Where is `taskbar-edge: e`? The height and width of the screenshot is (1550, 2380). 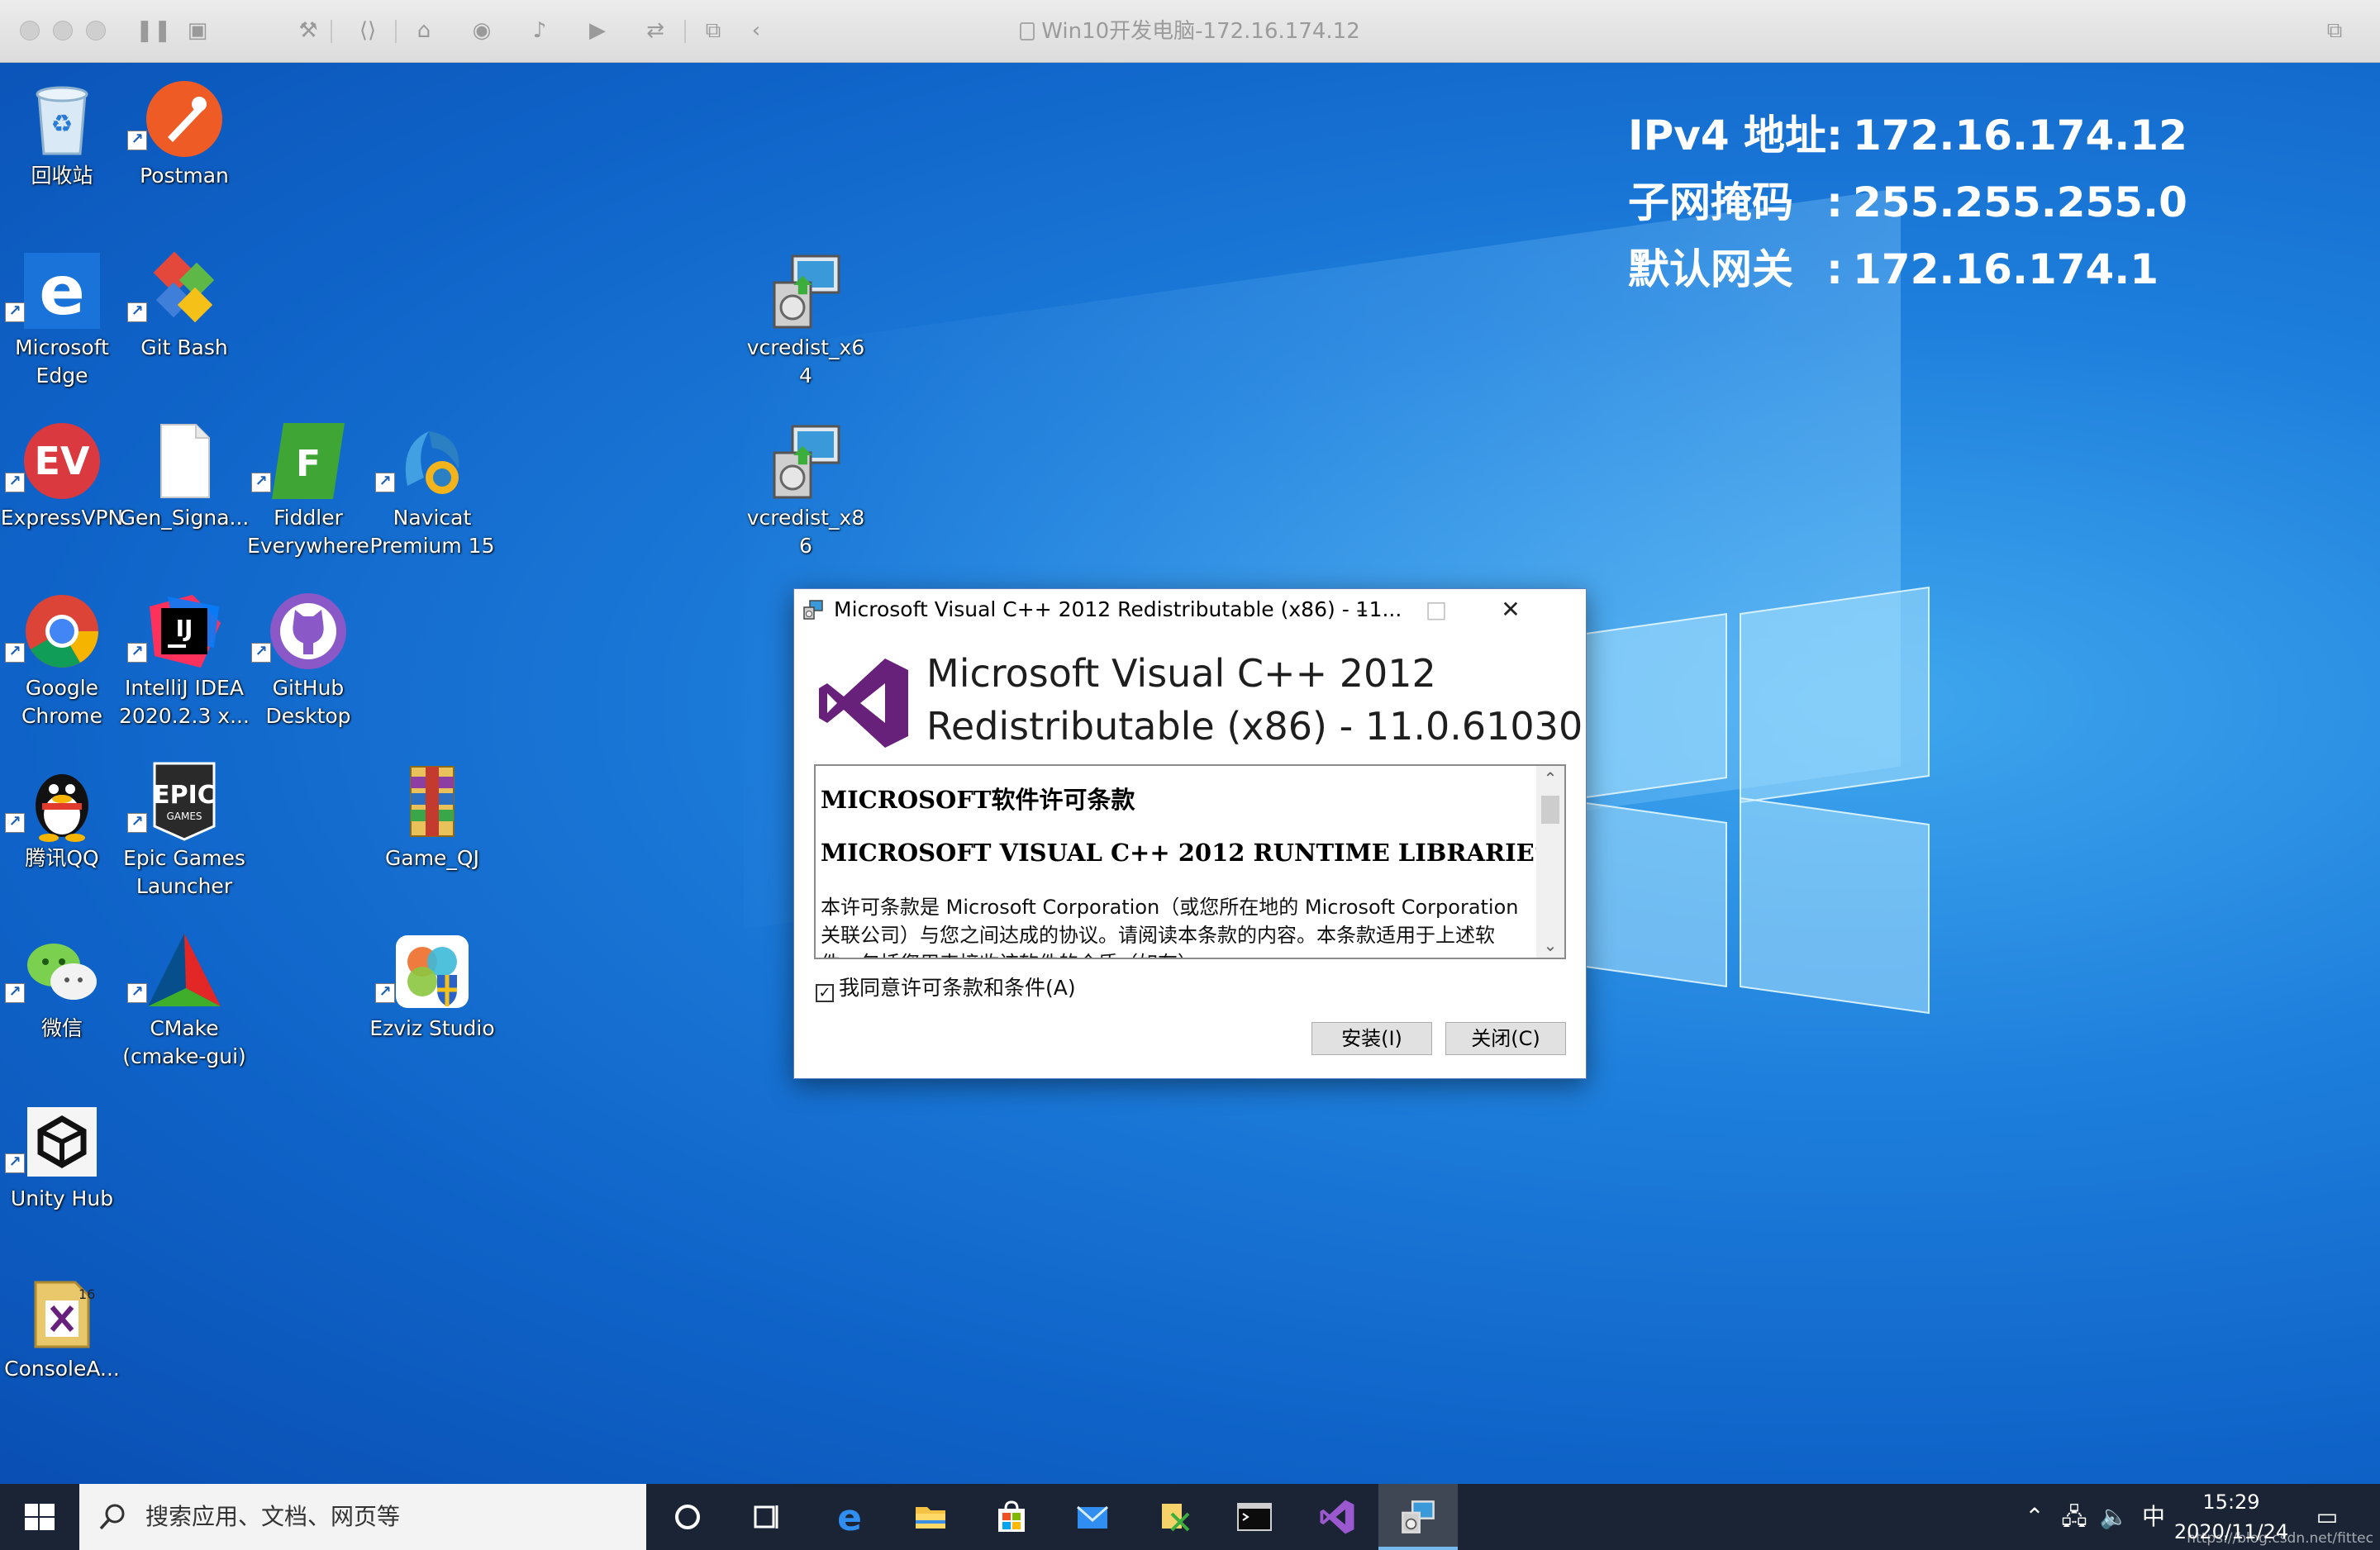 taskbar-edge: e is located at coordinates (849, 1517).